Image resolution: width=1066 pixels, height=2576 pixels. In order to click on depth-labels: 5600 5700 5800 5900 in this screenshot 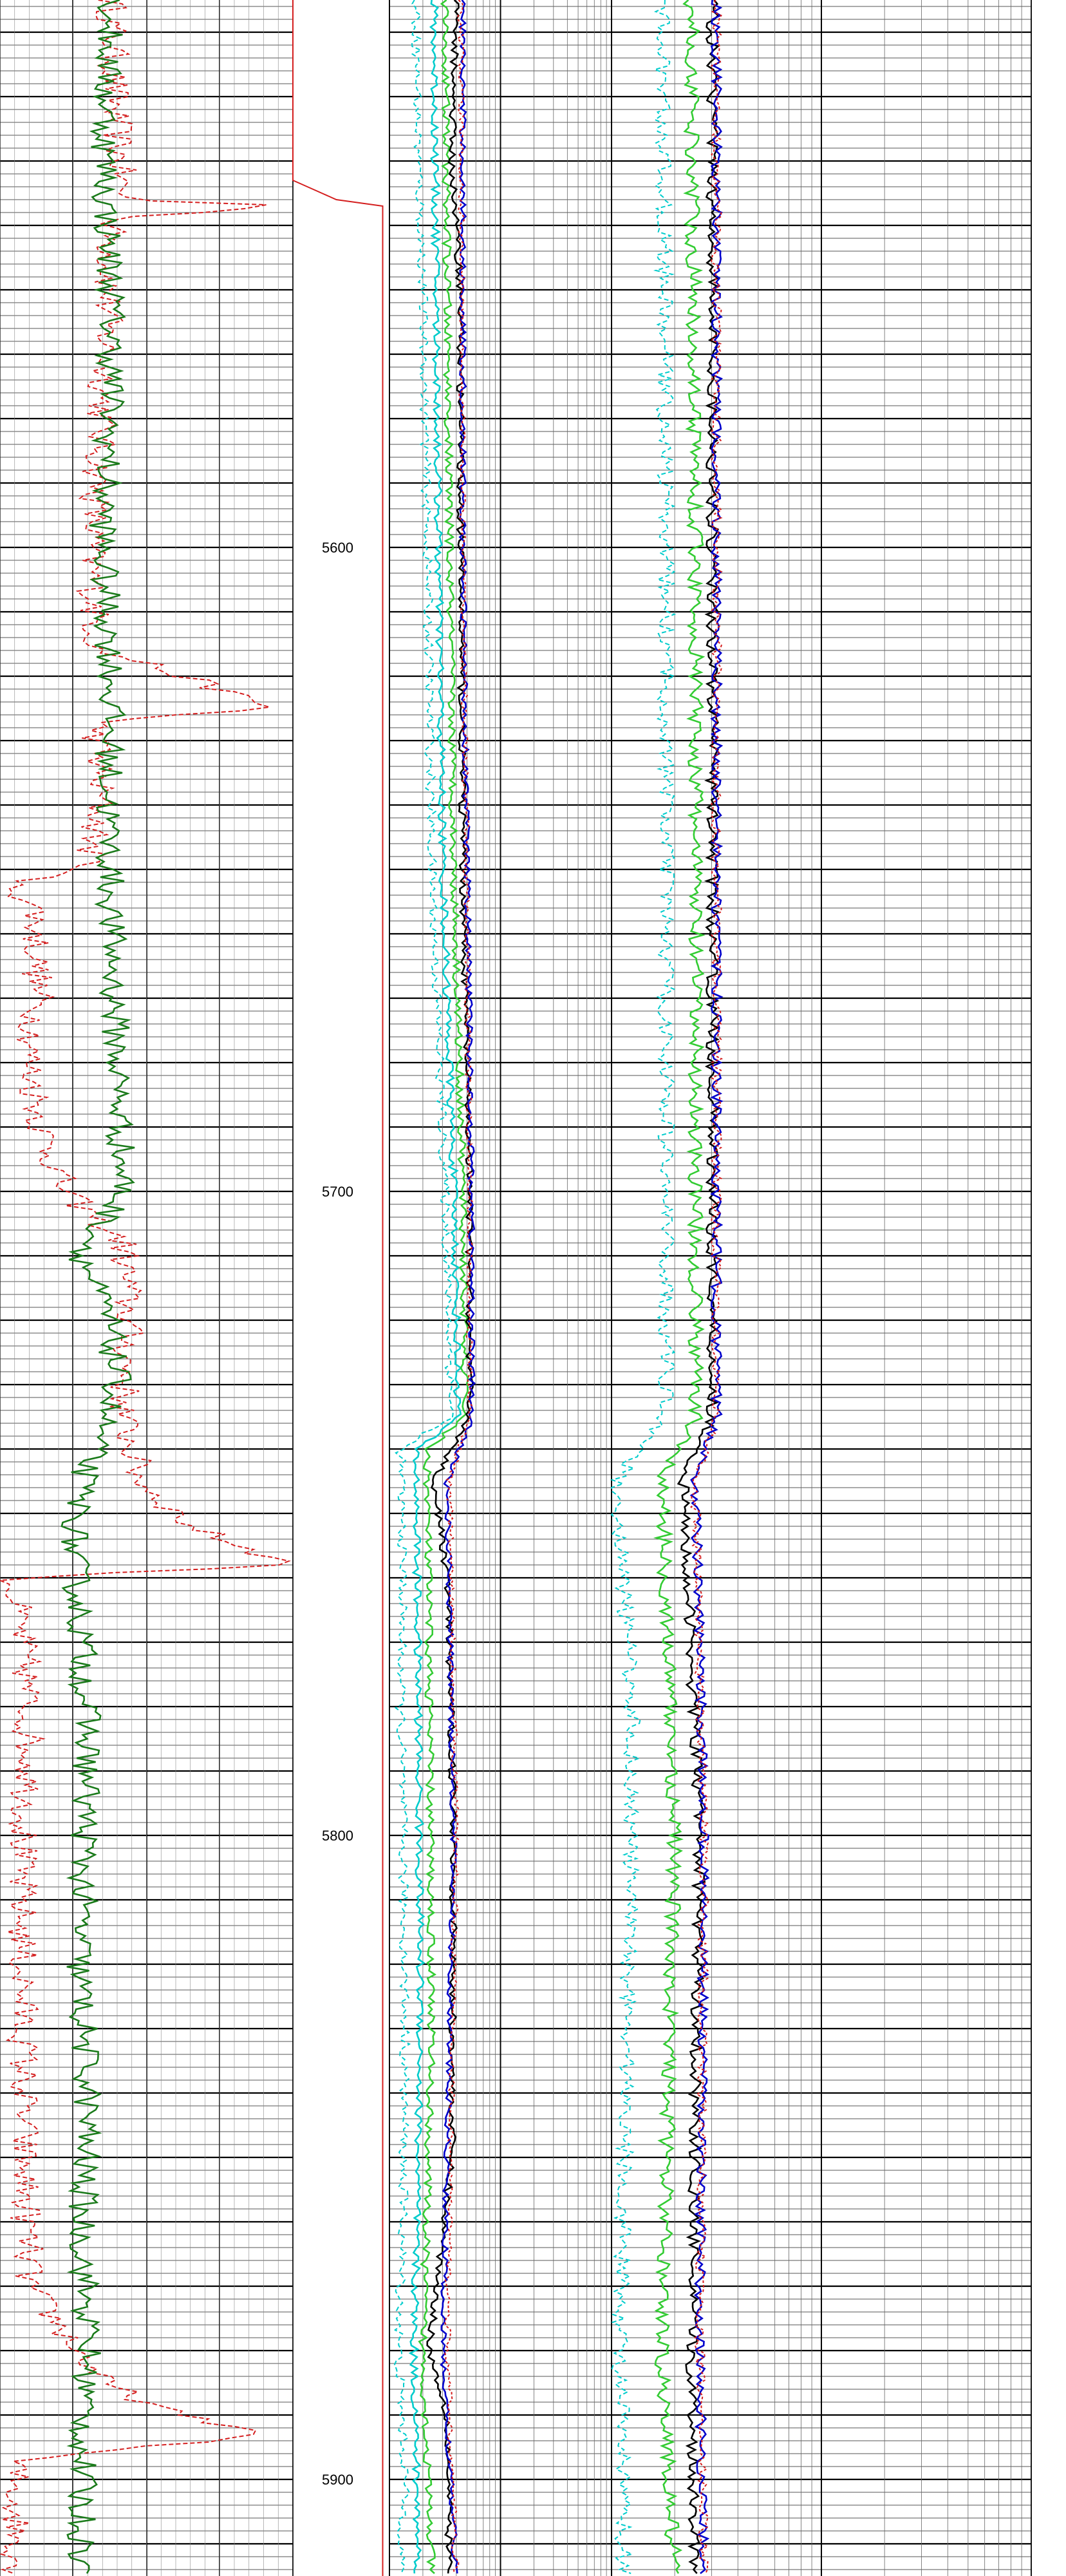, I will do `click(337, 1514)`.